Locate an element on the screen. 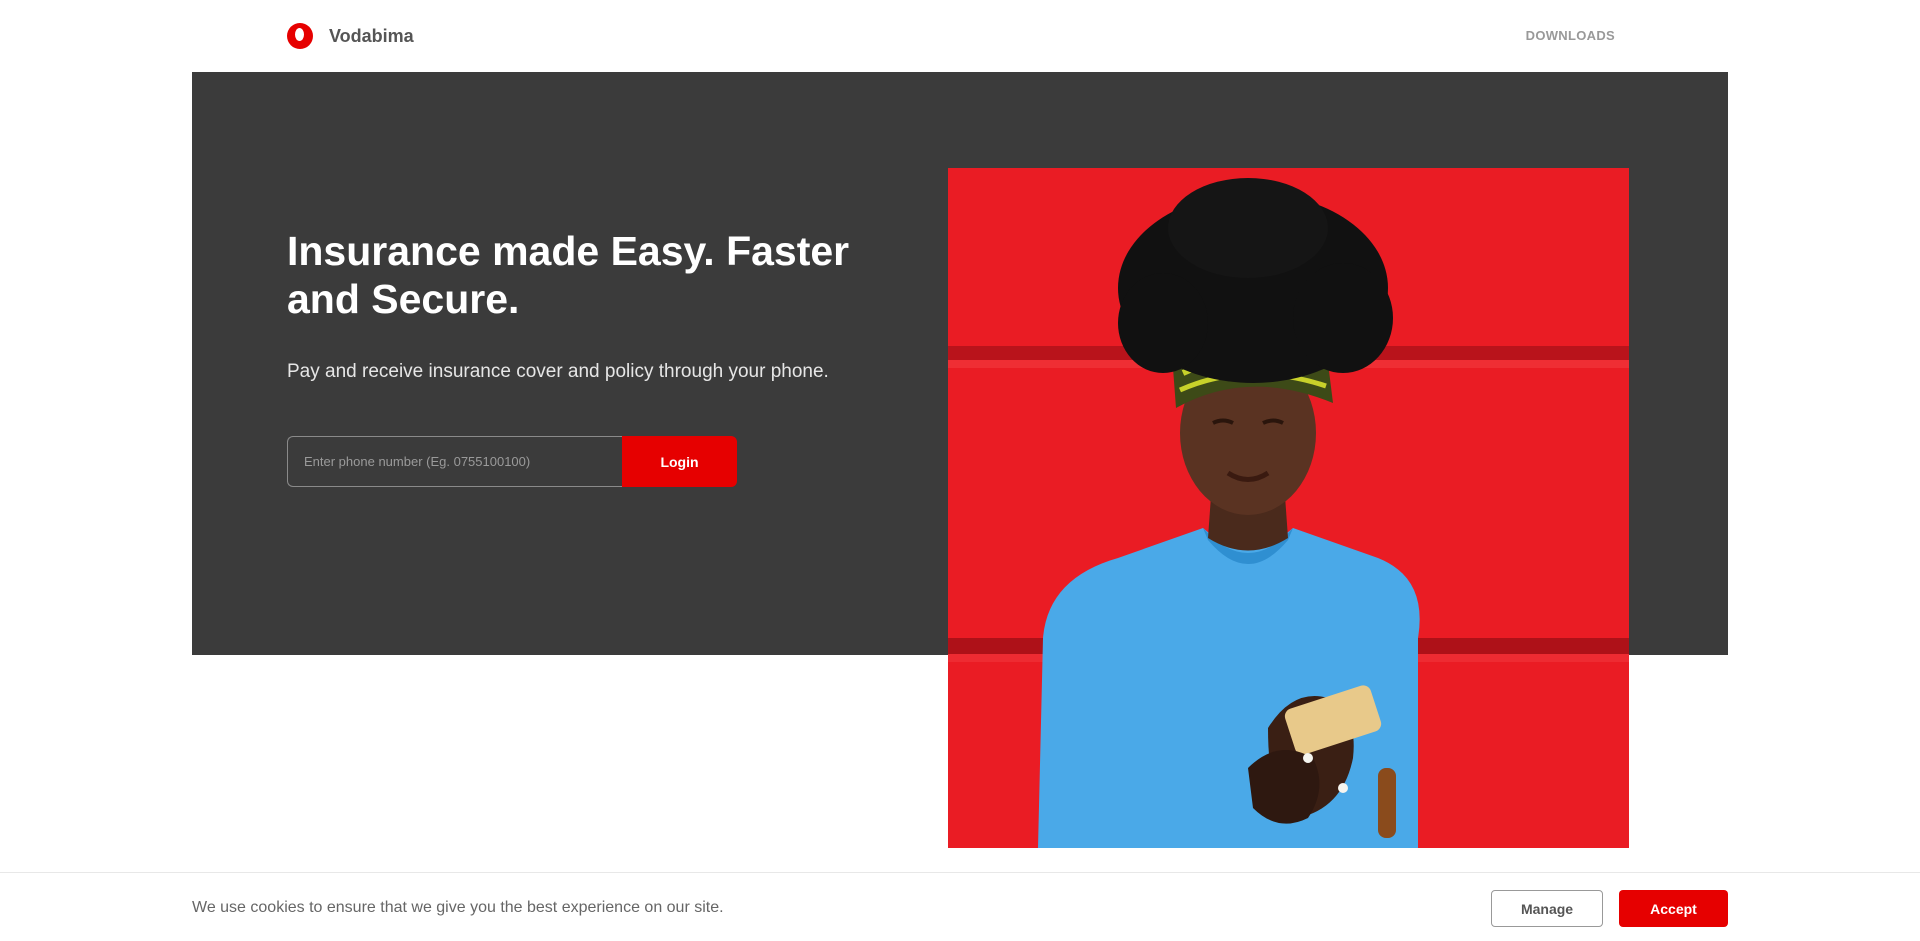  hero-title: Insurance made Easy. Faster and Secure. is located at coordinates (568, 275).